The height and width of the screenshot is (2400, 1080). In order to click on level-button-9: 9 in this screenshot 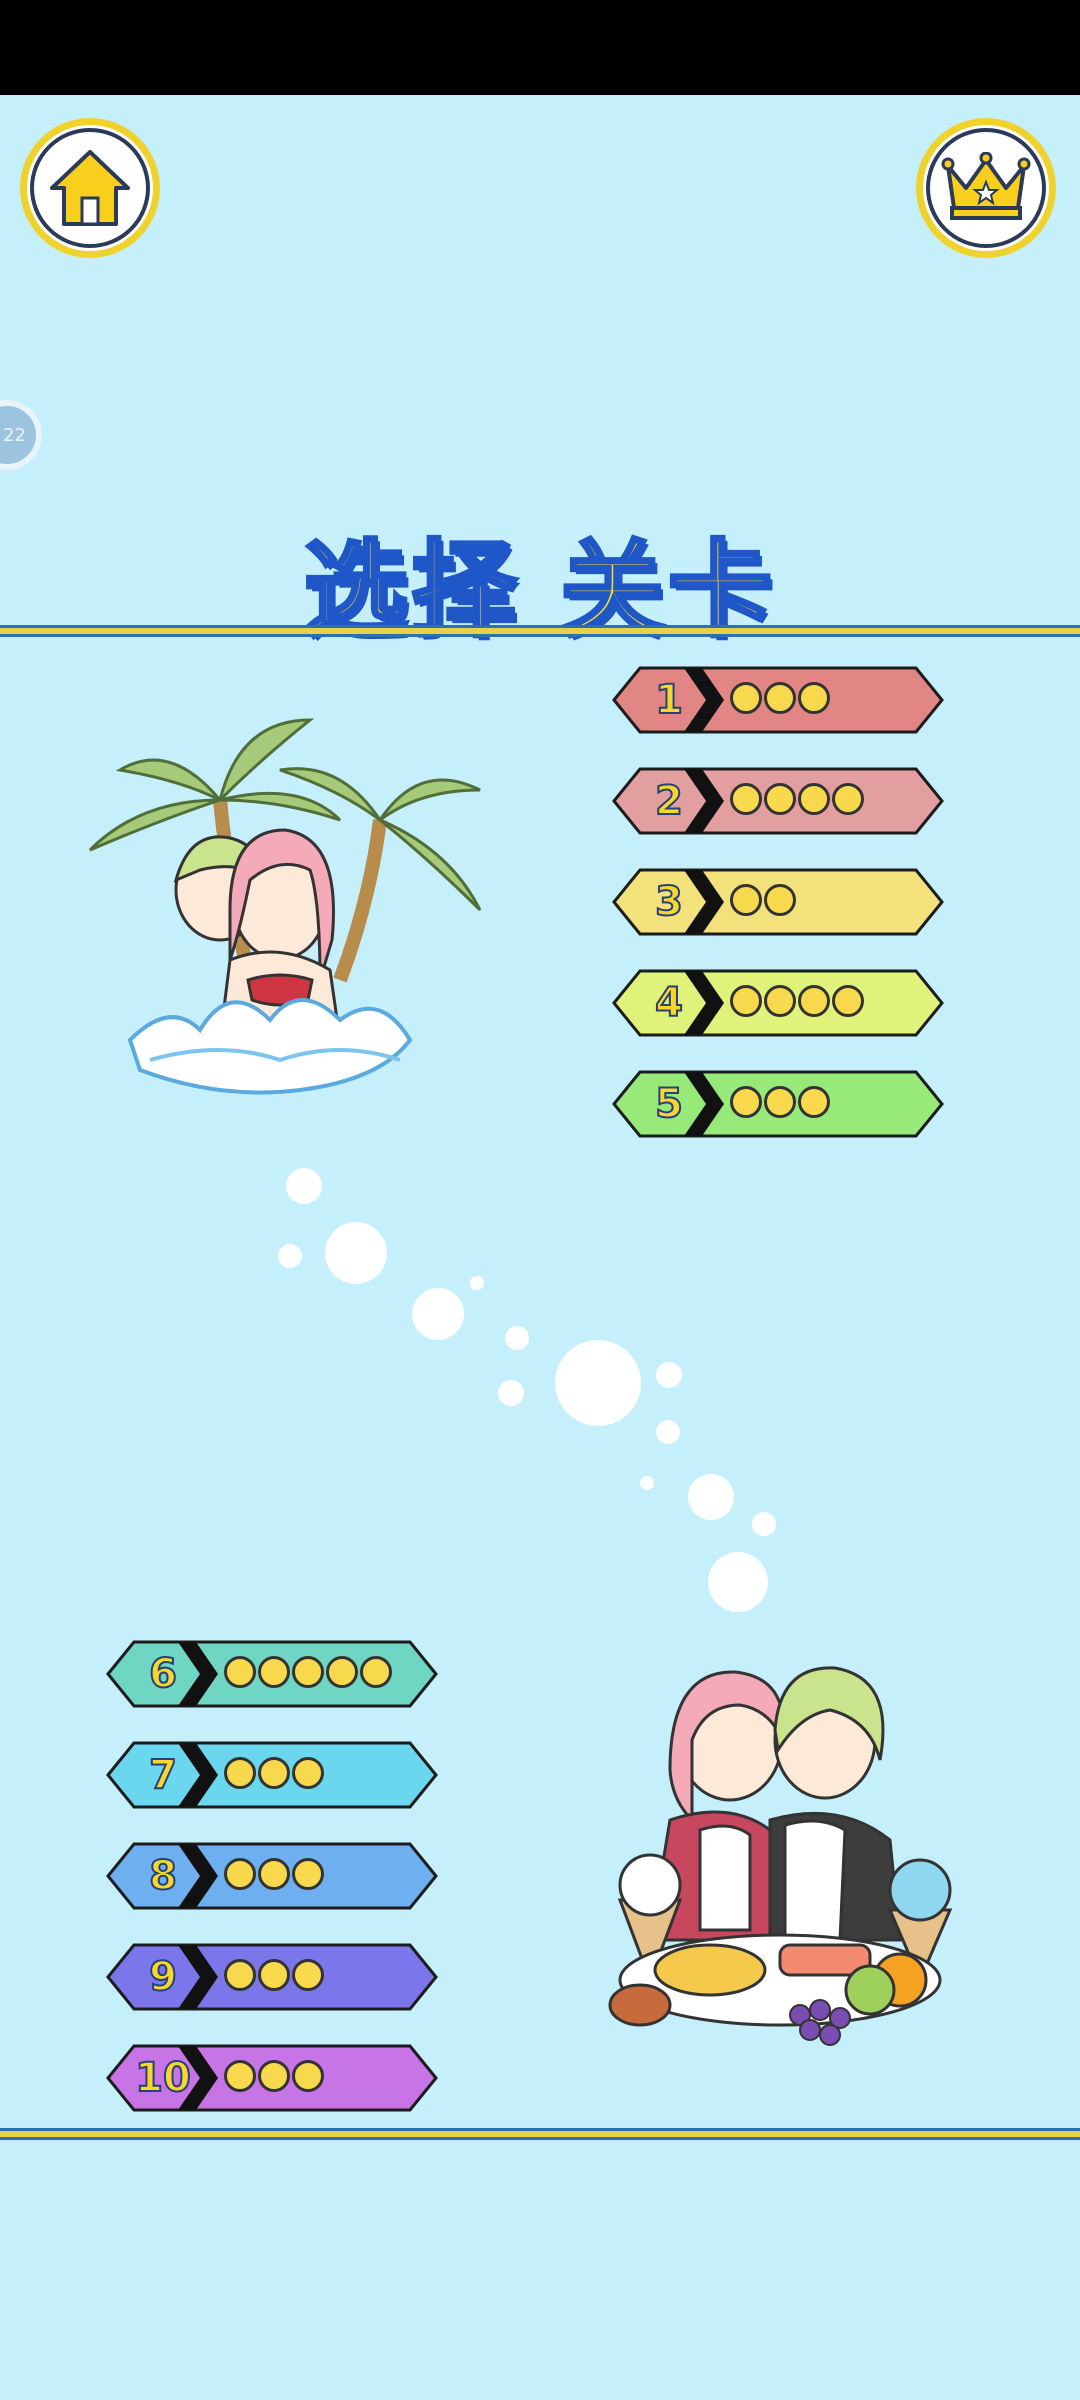, I will do `click(272, 1977)`.